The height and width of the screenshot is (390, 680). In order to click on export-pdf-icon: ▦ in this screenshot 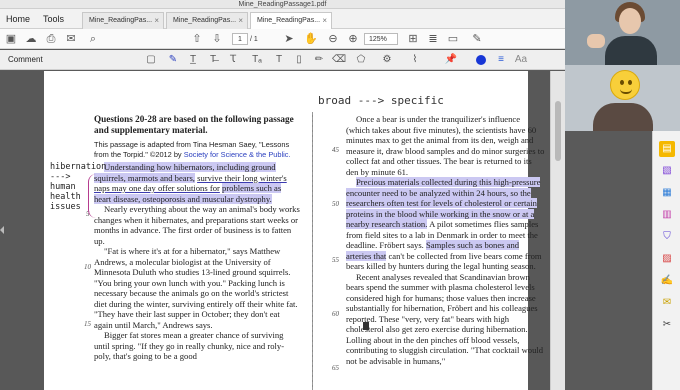, I will do `click(667, 193)`.